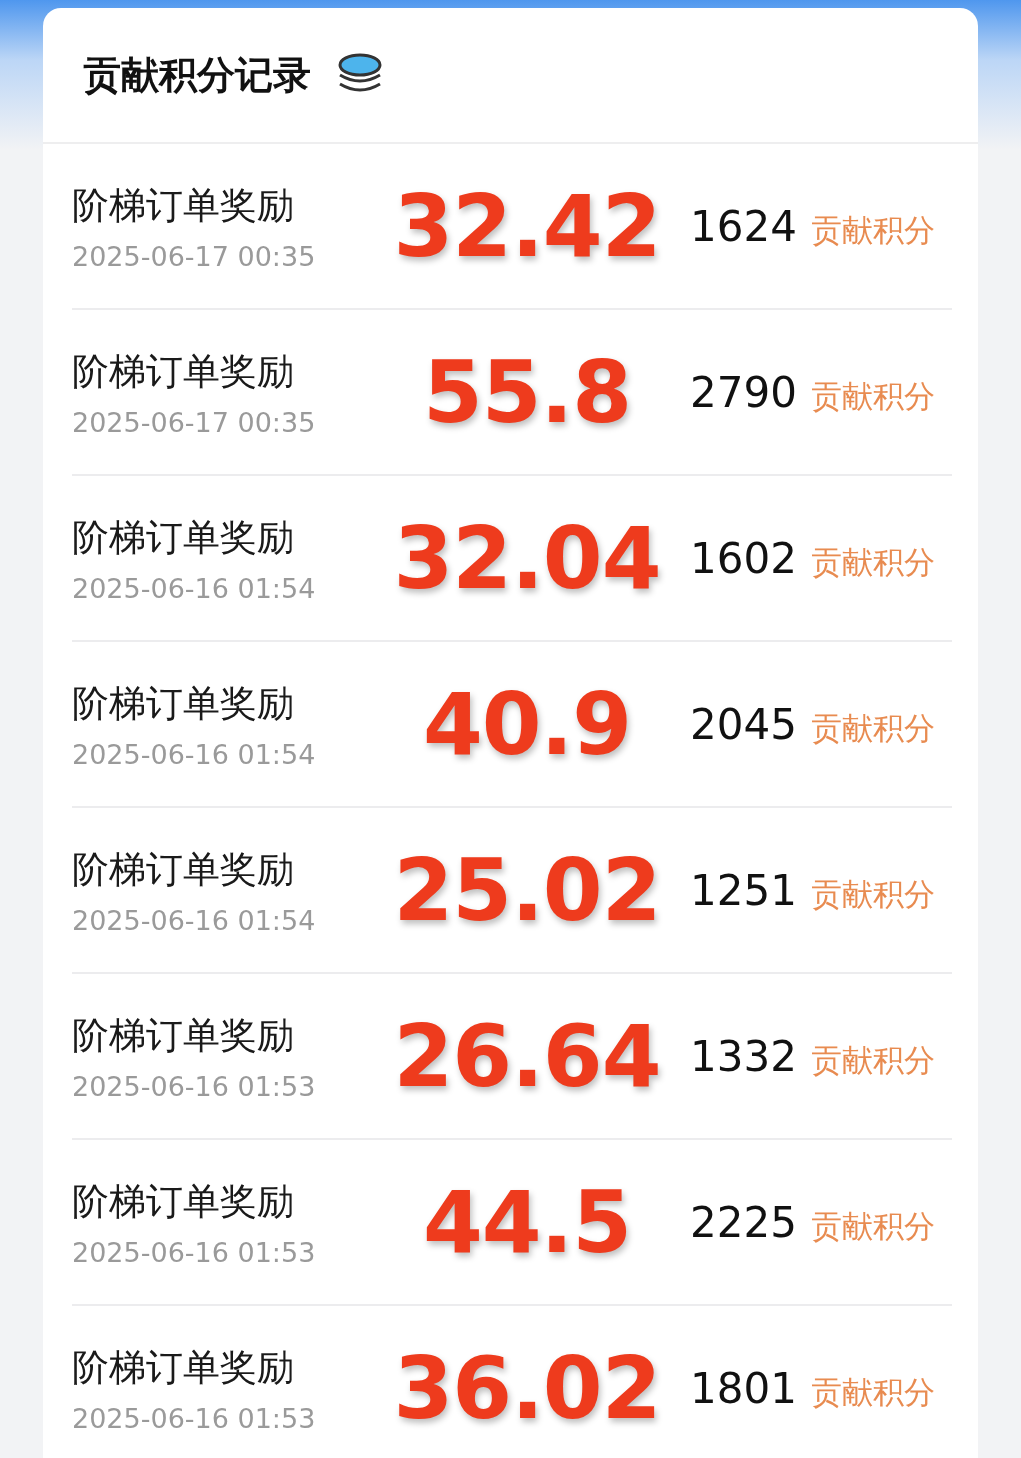  I want to click on points-value: 1251, so click(743, 890).